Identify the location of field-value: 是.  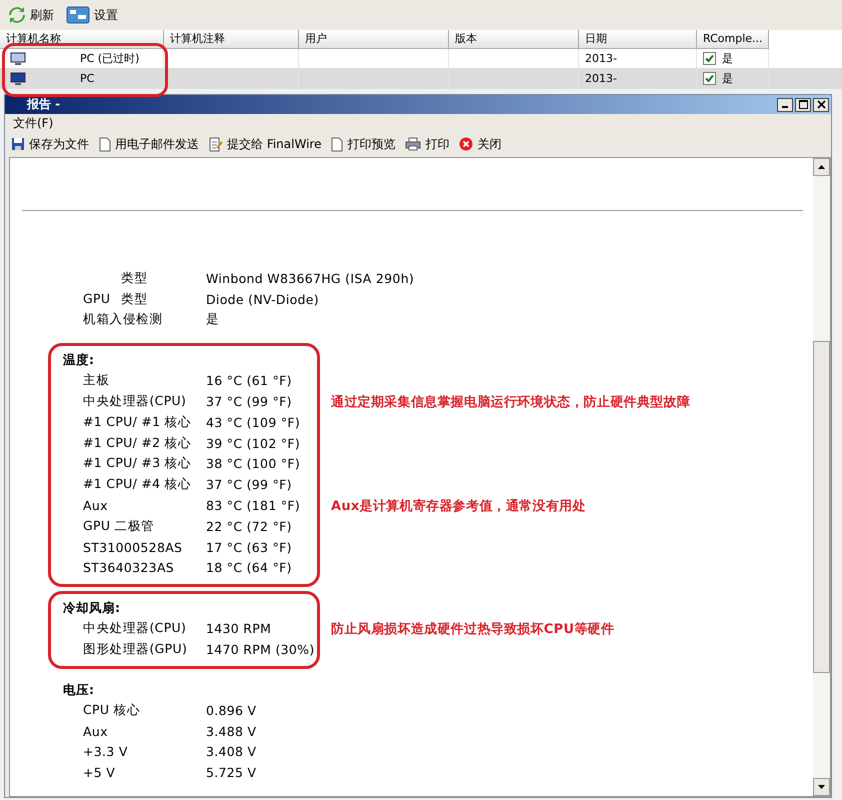
(213, 319).